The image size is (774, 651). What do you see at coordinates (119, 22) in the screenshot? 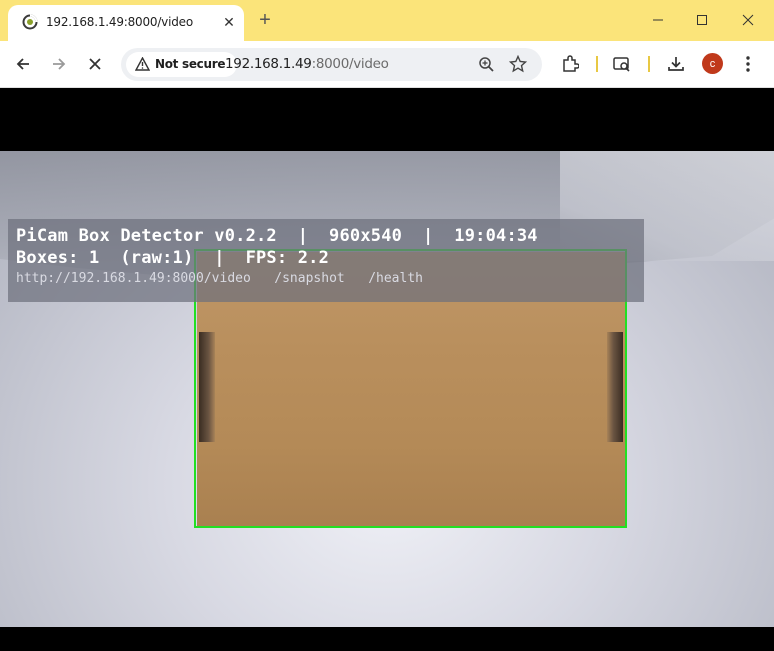
I see `tab-title: 192.168.1.49:8000/video` at bounding box center [119, 22].